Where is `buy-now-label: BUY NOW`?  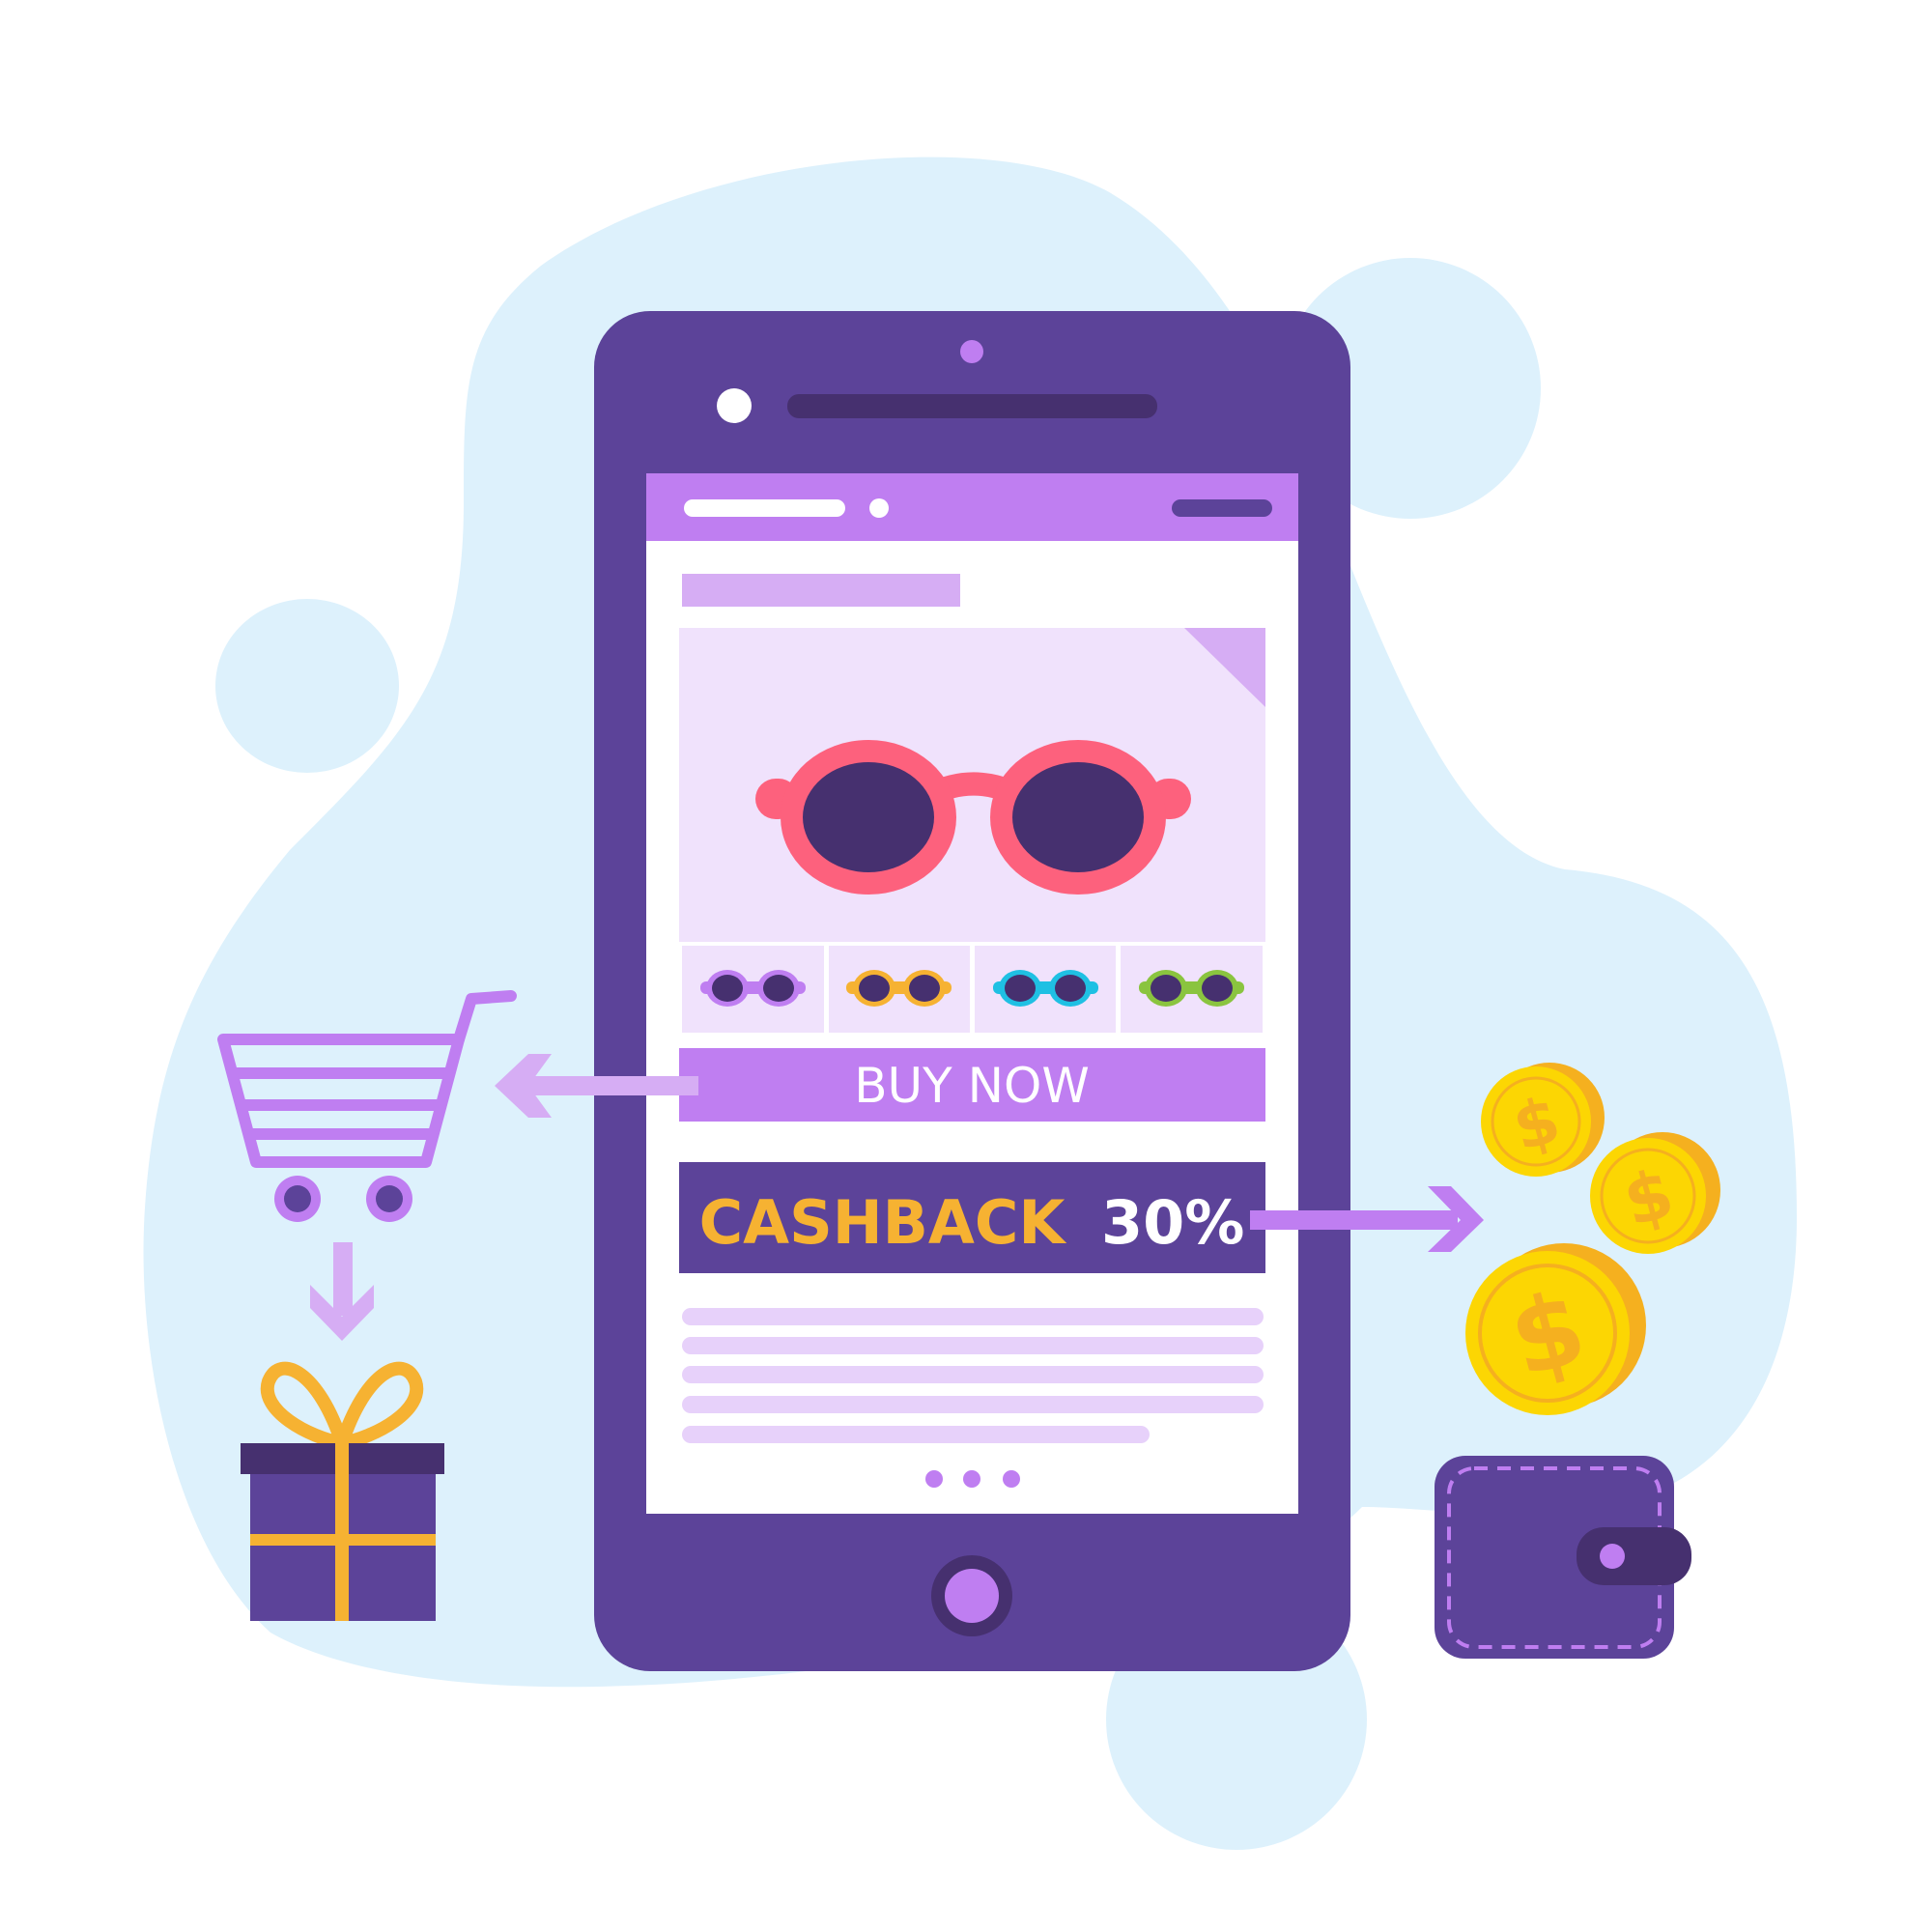
buy-now-label: BUY NOW is located at coordinates (972, 1086).